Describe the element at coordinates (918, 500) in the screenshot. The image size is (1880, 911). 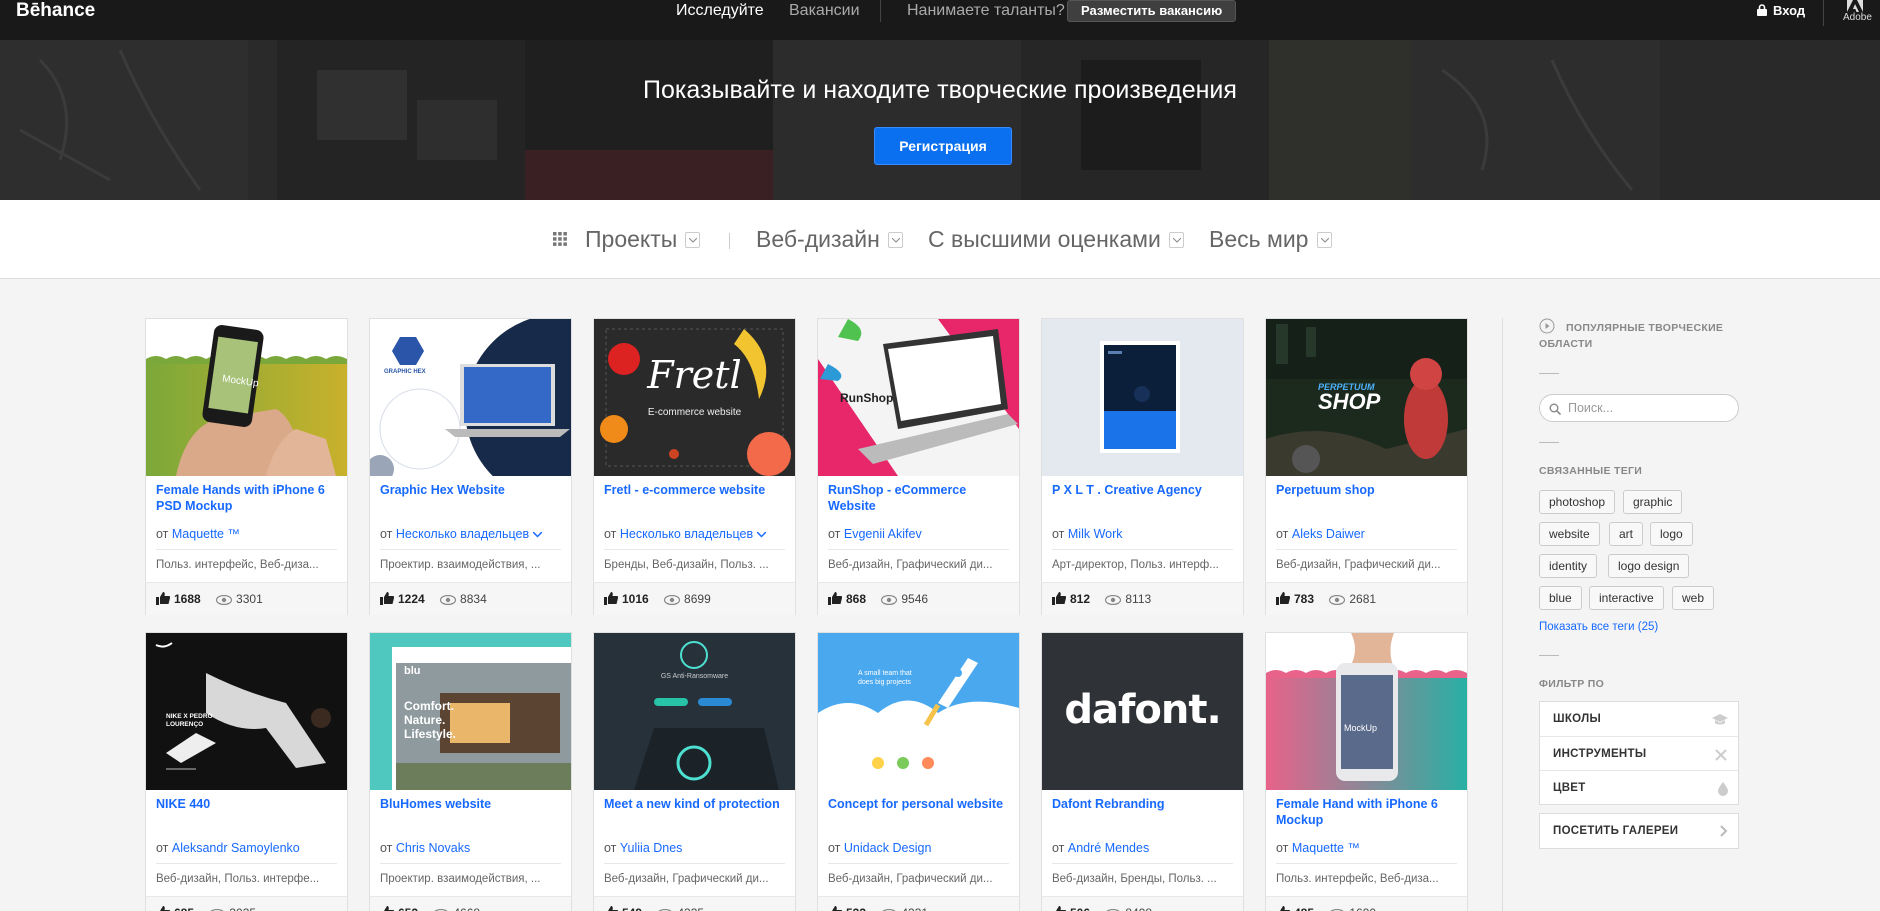
I see `project-title: RunShop - eCommerce Website` at that location.